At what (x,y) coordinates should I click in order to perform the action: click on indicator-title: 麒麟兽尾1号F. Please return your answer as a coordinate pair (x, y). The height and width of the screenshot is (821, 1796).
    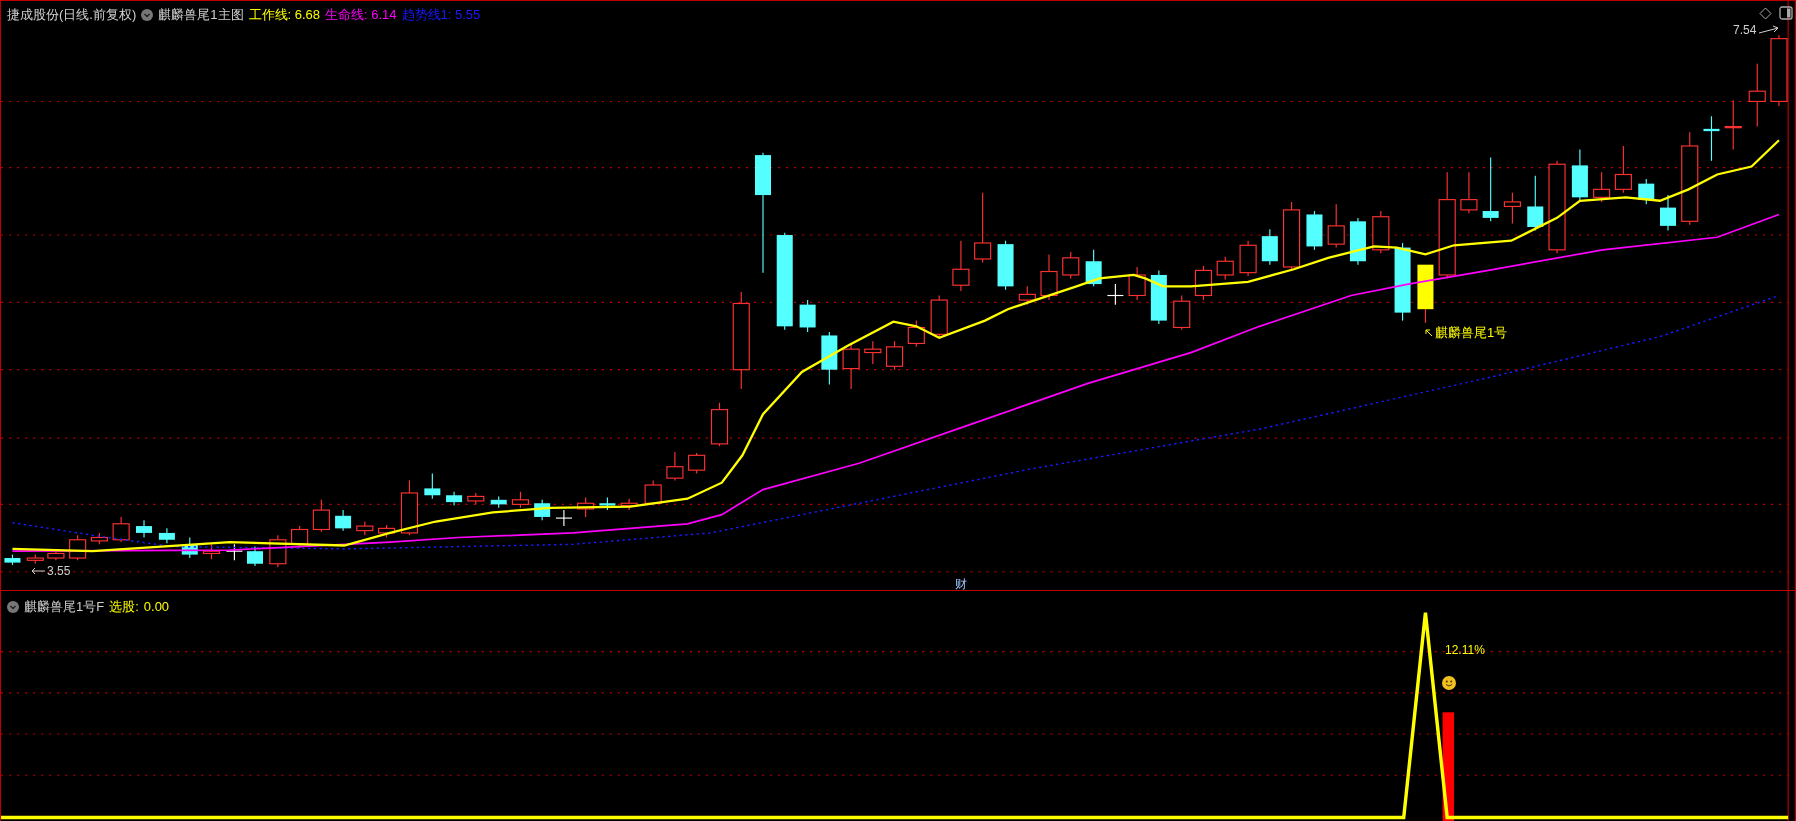
    Looking at the image, I should click on (64, 607).